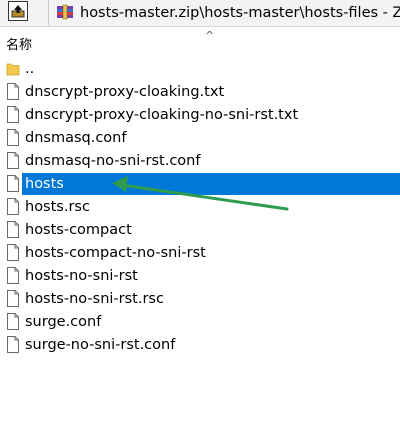  Describe the element at coordinates (200, 207) in the screenshot. I see `file-row: hosts.rsc` at that location.